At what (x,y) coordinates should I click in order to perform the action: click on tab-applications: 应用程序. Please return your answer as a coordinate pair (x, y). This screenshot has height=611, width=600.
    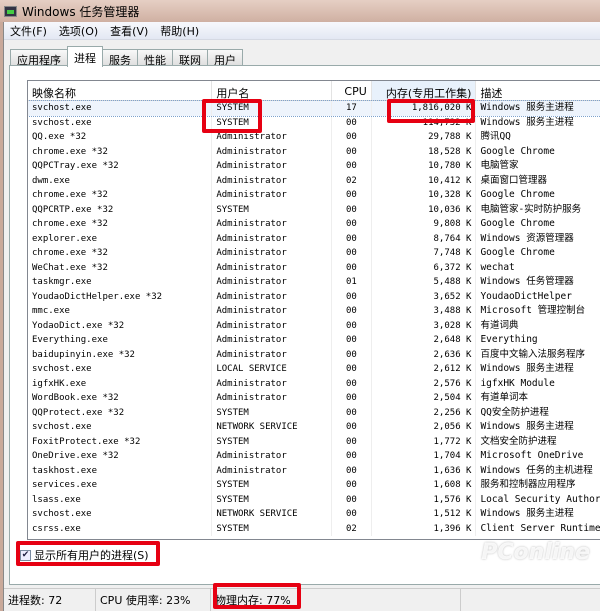
    Looking at the image, I should click on (39, 58).